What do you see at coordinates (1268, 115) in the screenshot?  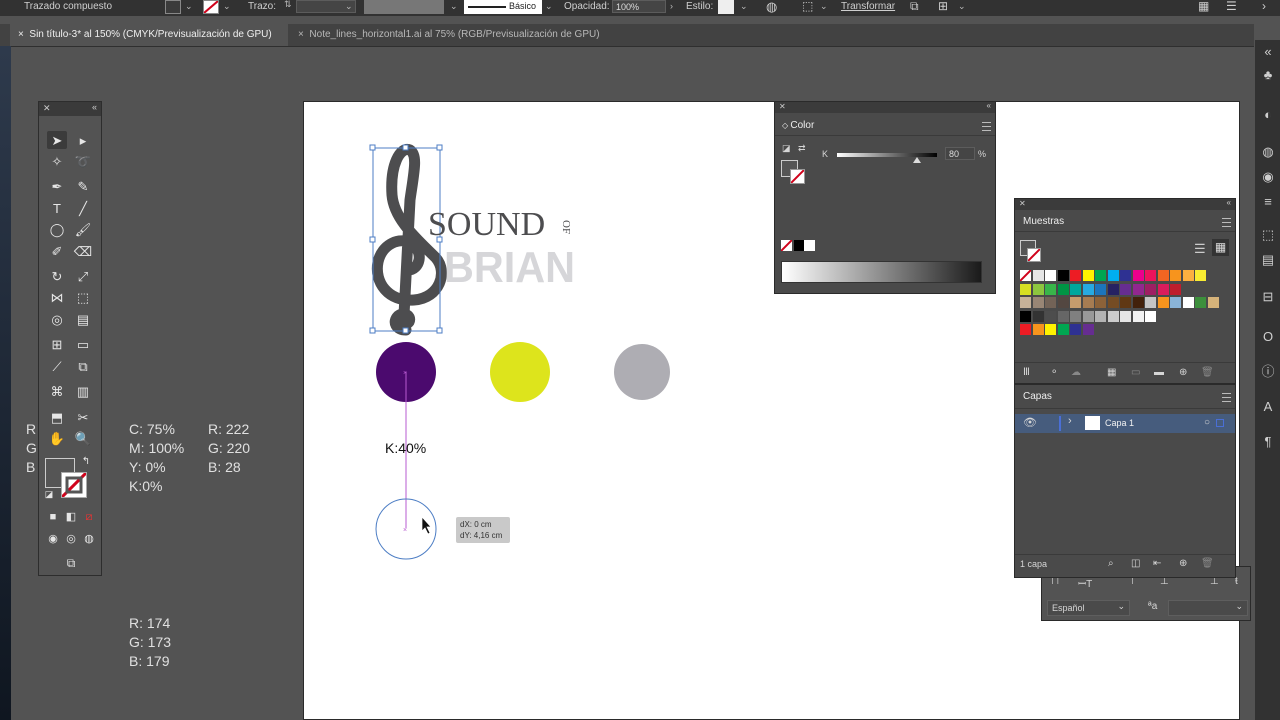 I see `appearance-icon: ◐` at bounding box center [1268, 115].